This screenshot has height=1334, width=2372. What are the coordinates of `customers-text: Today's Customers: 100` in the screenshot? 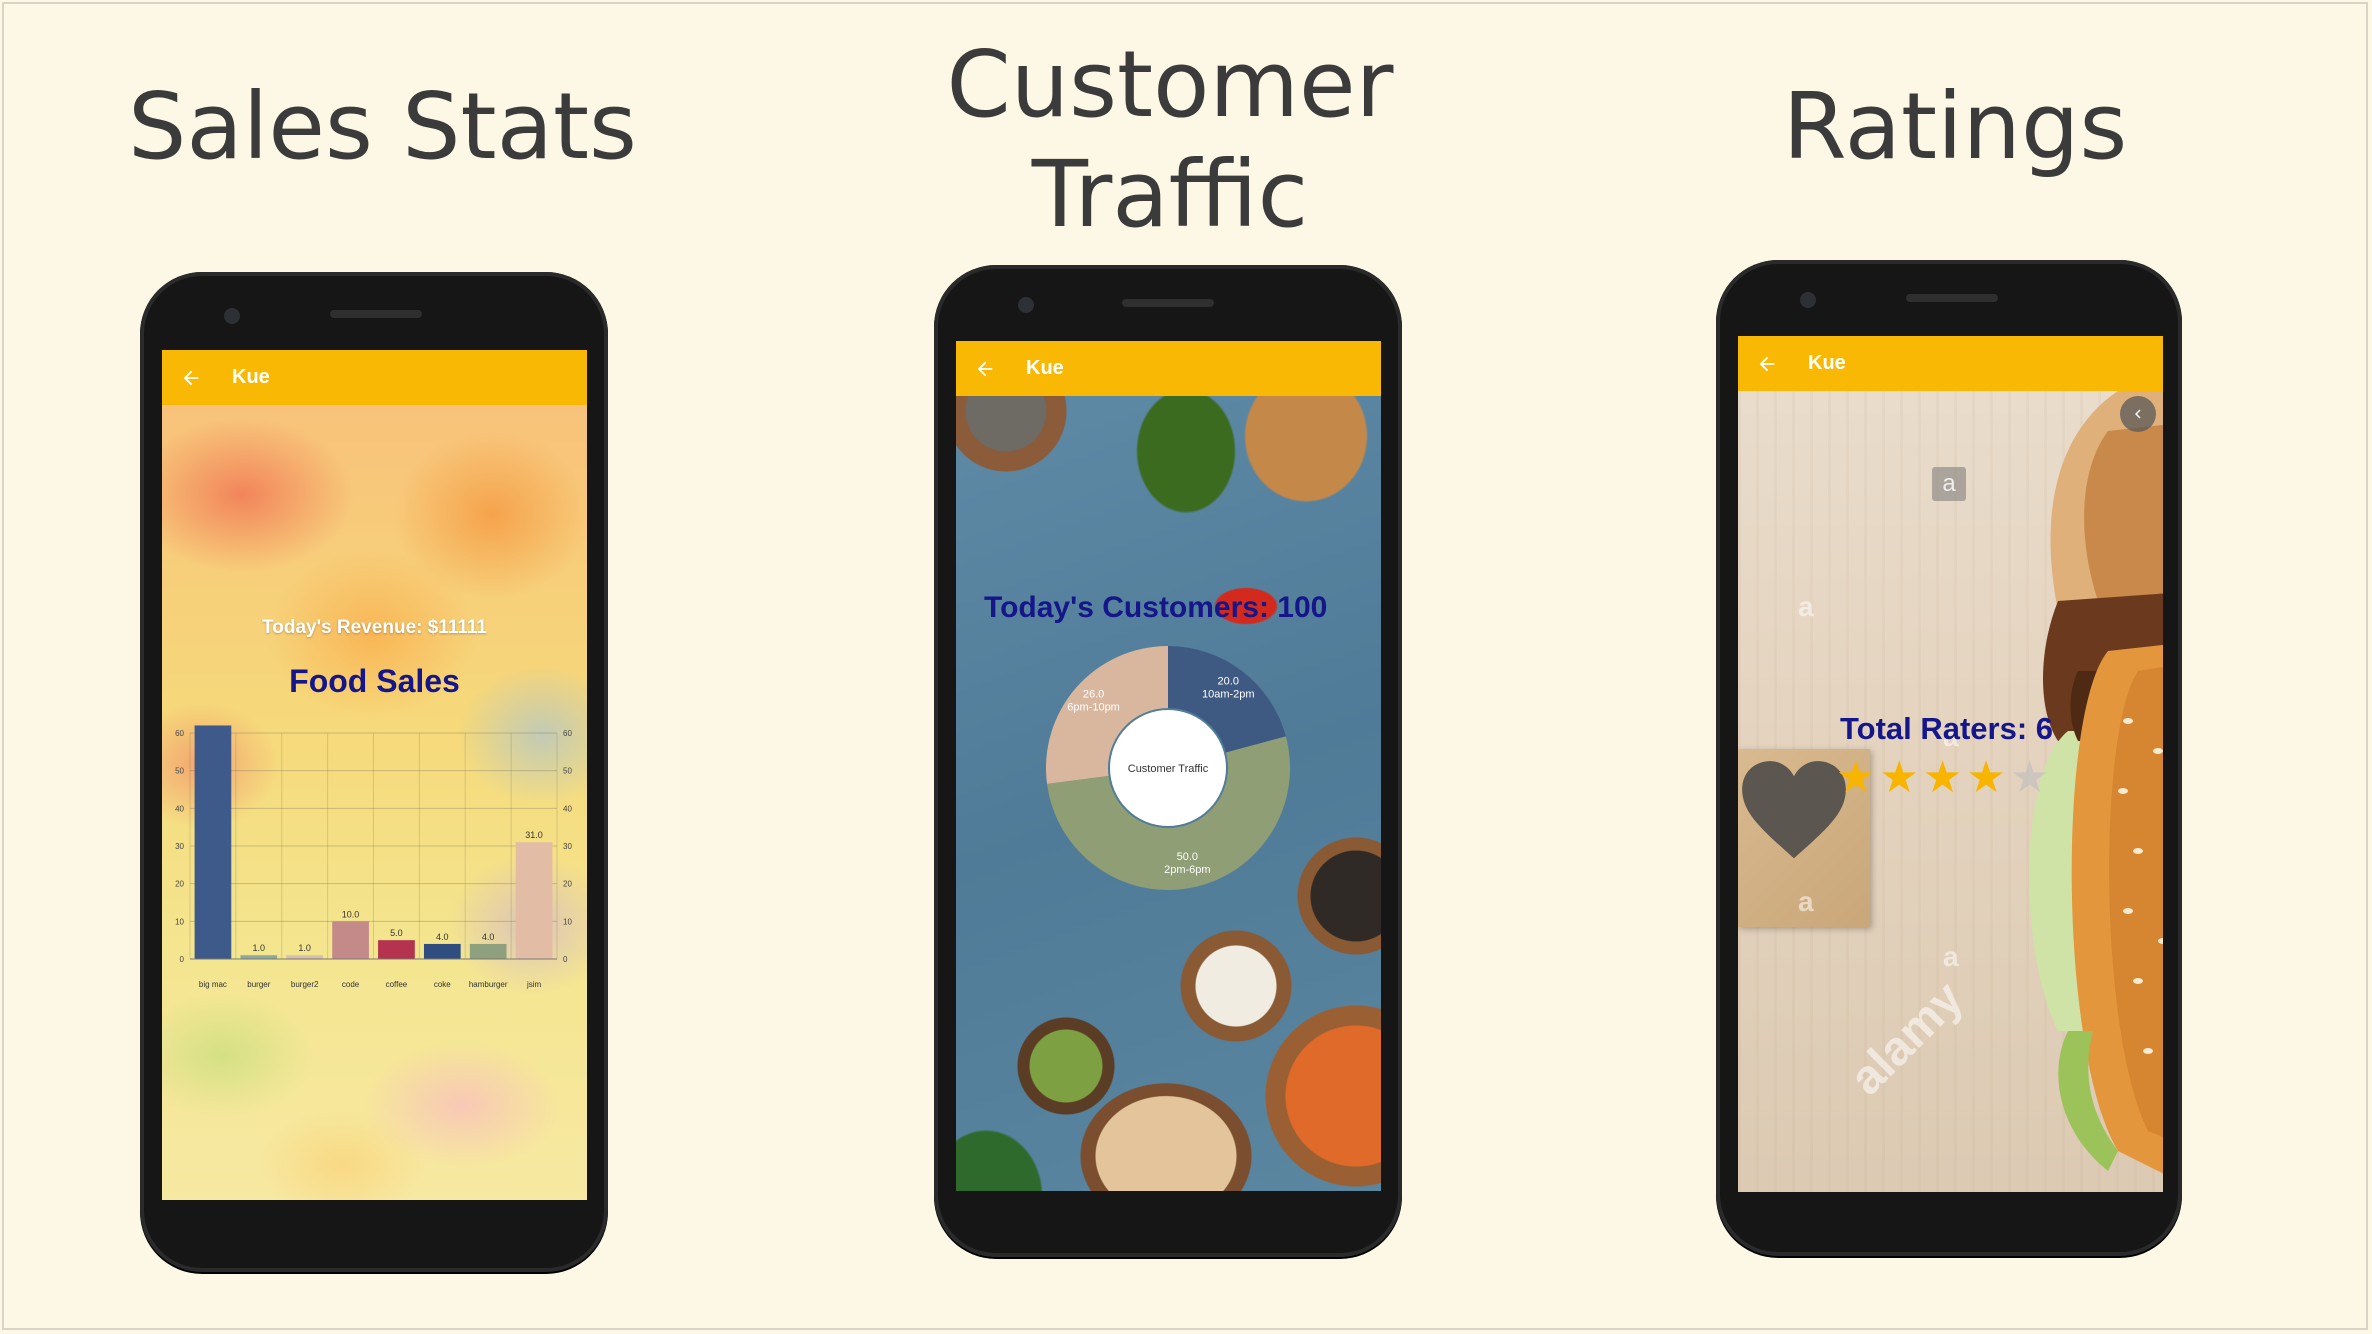 It's located at (1156, 607).